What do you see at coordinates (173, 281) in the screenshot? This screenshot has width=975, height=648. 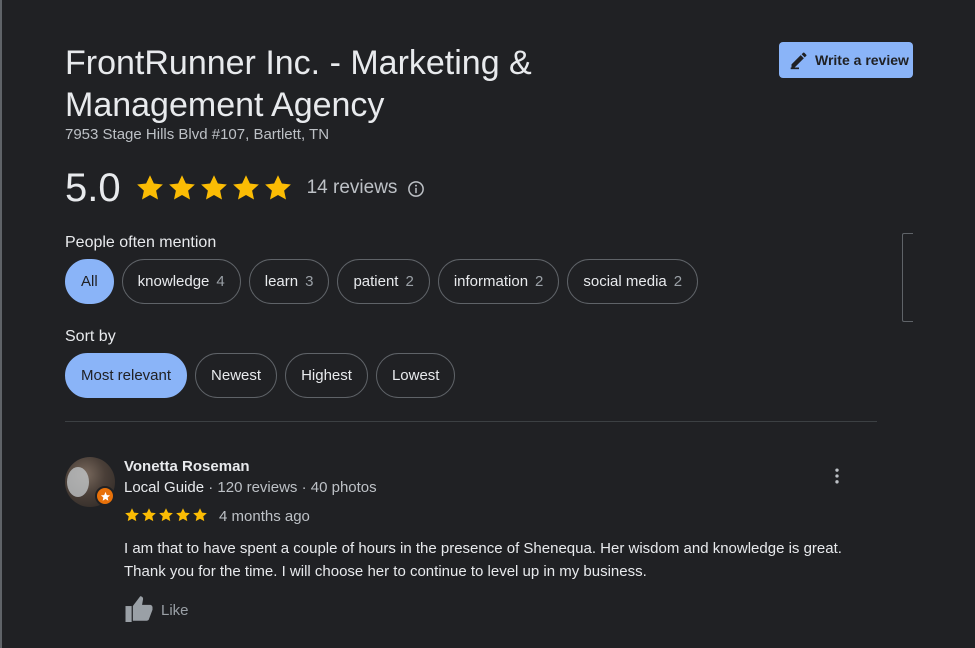 I see `chip-label: knowledge` at bounding box center [173, 281].